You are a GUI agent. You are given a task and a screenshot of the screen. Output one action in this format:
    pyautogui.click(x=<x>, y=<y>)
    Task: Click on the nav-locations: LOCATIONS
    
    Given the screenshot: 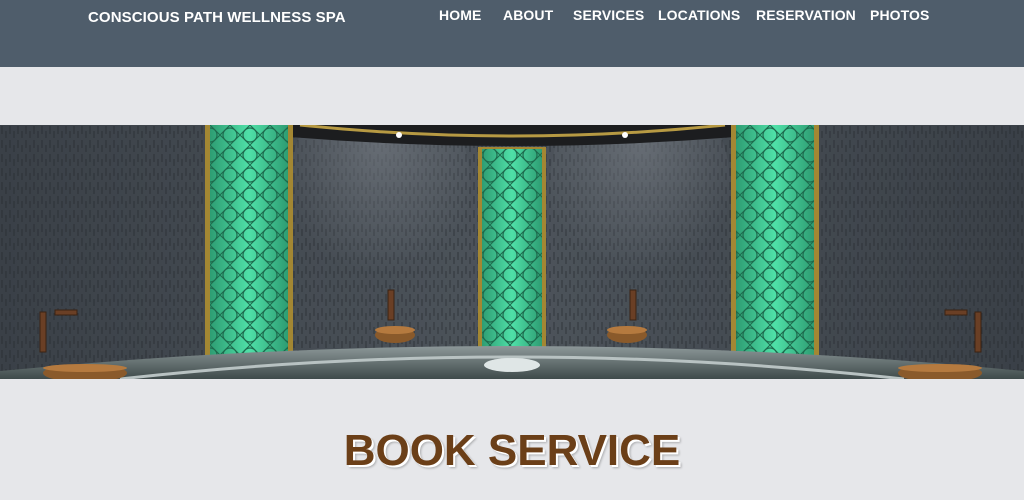 What is the action you would take?
    pyautogui.click(x=699, y=15)
    